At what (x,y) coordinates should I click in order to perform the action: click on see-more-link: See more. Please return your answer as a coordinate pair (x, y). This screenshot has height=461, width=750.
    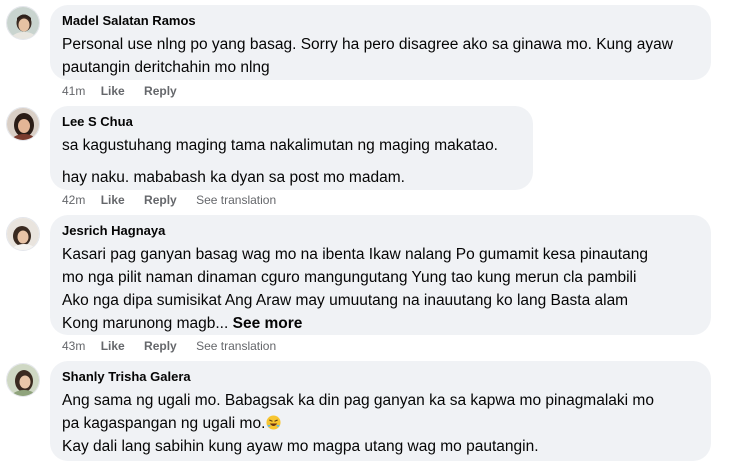
    Looking at the image, I should click on (268, 323).